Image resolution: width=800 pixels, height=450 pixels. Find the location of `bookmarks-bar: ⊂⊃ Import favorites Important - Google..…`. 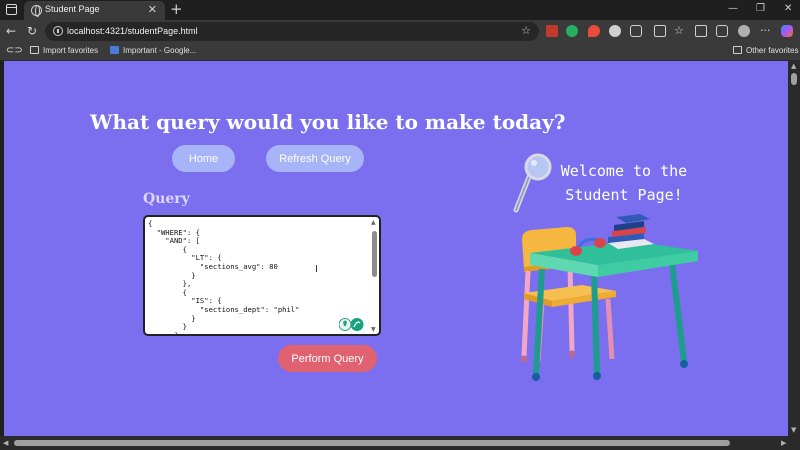

bookmarks-bar: ⊂⊃ Import favorites Important - Google..… is located at coordinates (400, 52).